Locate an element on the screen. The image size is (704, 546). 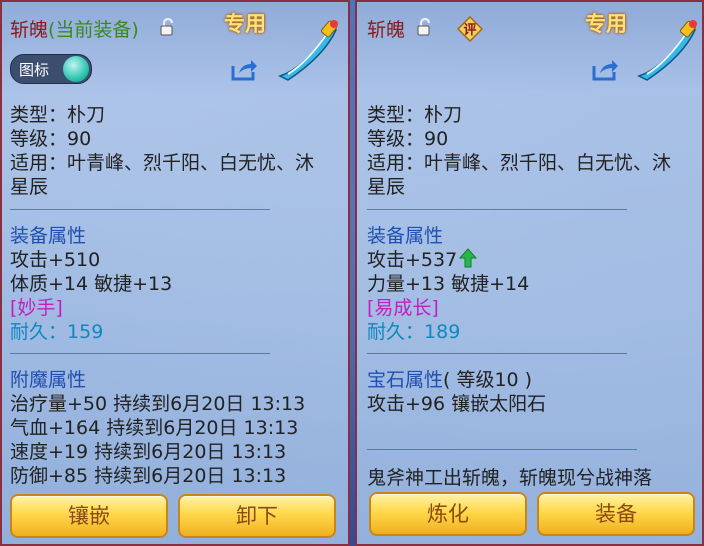
flavor-text: 鬼斧神工出斩魄，斩魄现兮战神落 is located at coordinates (510, 478).